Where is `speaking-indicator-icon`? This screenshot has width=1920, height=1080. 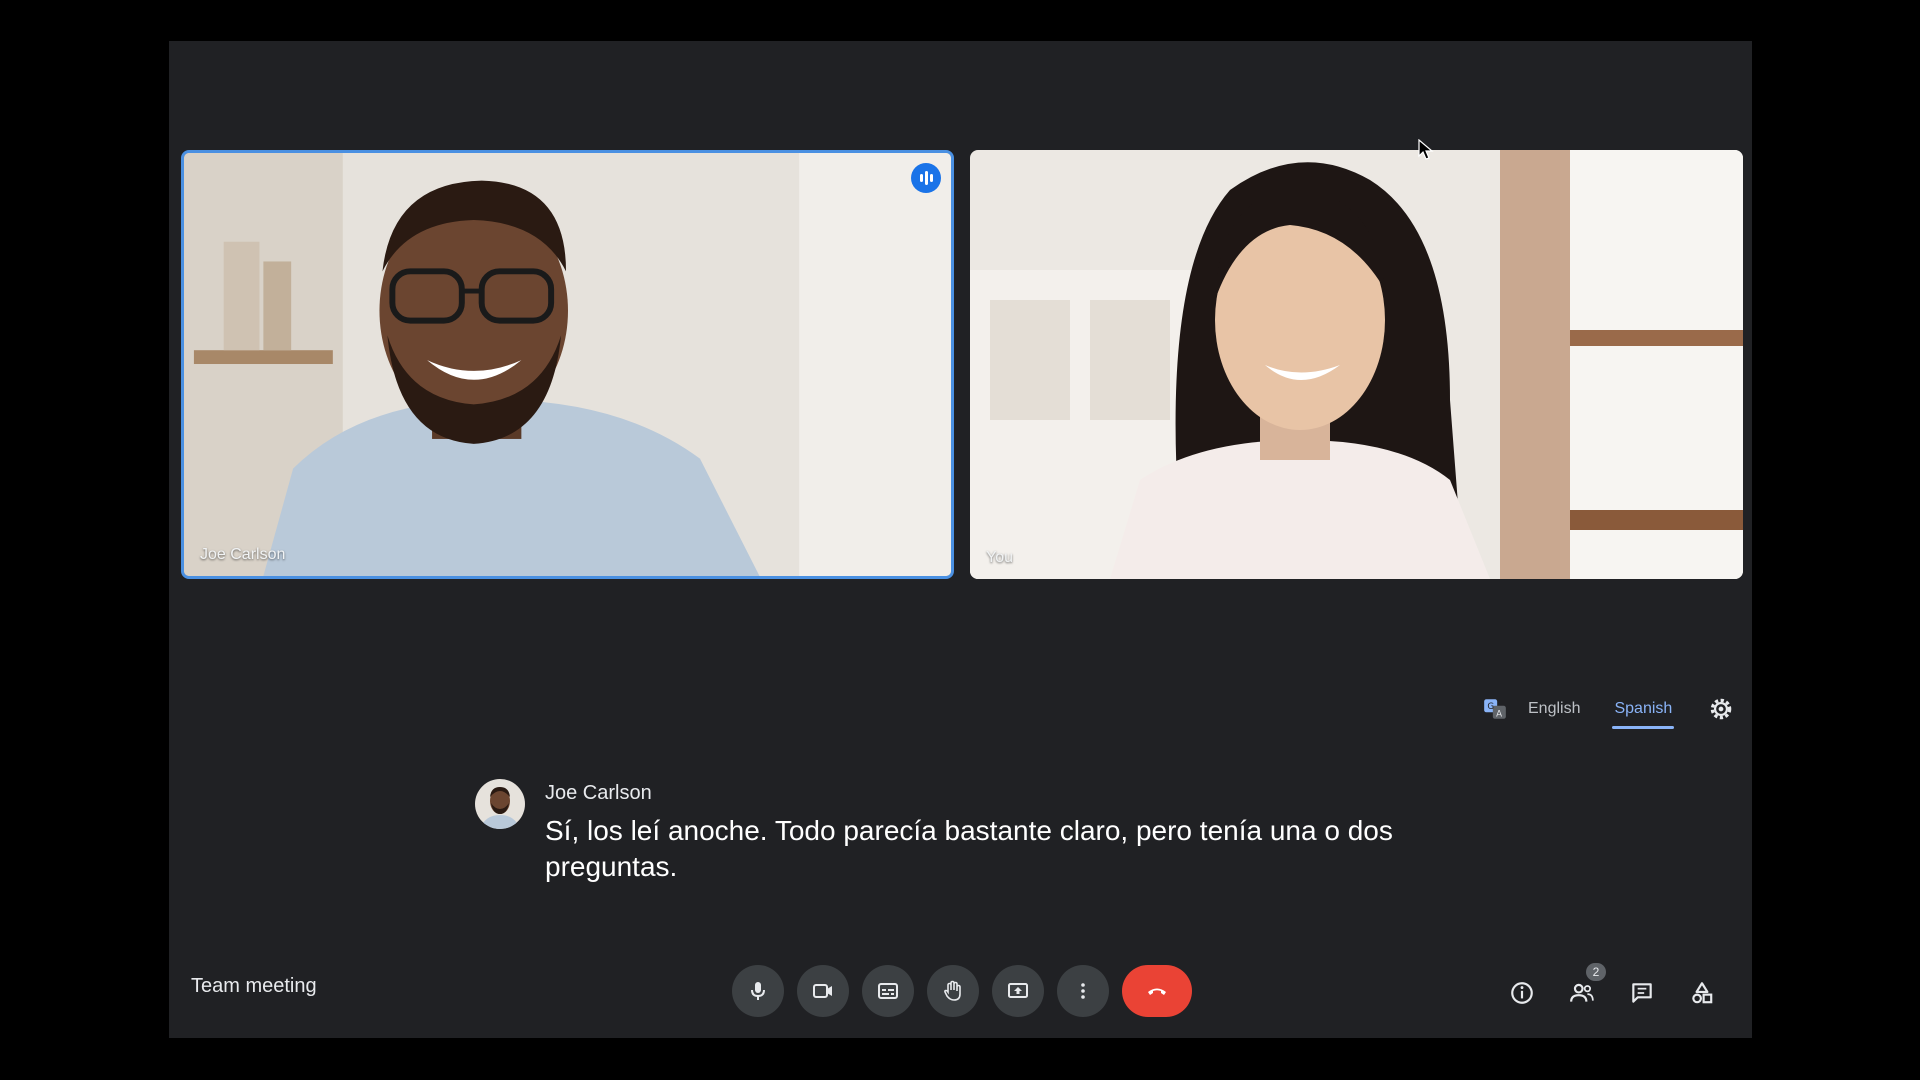
speaking-indicator-icon is located at coordinates (926, 178).